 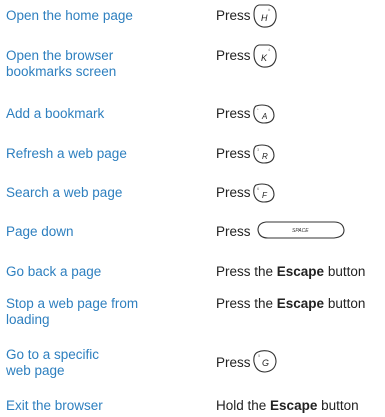 What do you see at coordinates (54, 405) in the screenshot?
I see `action-label: Exit the browser` at bounding box center [54, 405].